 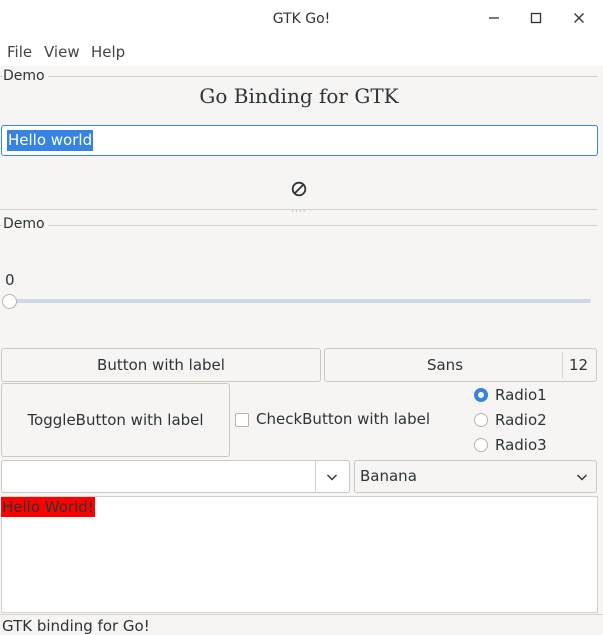 I want to click on status-text: GTK binding for Go!, so click(x=76, y=626).